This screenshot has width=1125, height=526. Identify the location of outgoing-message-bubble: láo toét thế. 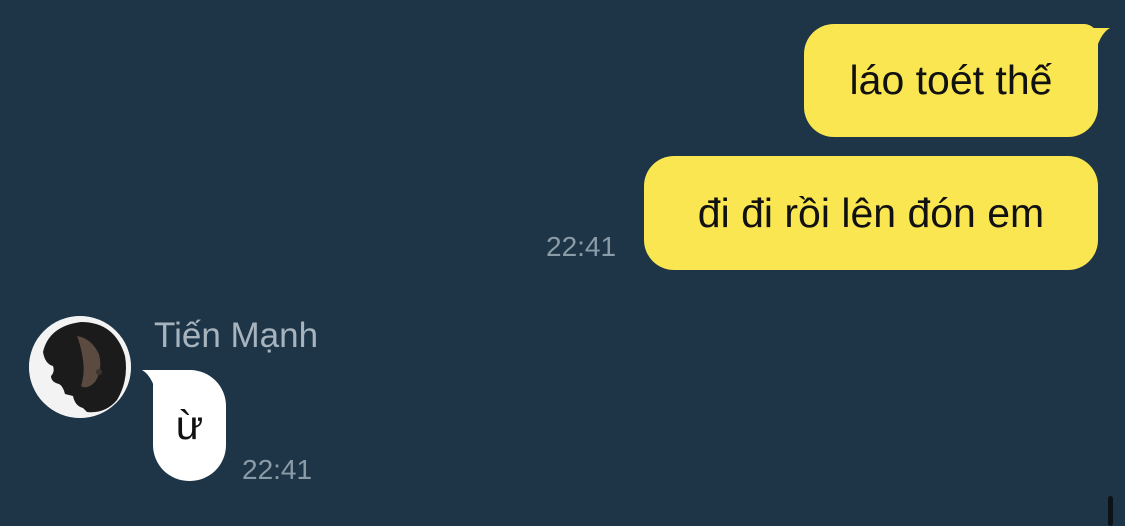
(951, 80).